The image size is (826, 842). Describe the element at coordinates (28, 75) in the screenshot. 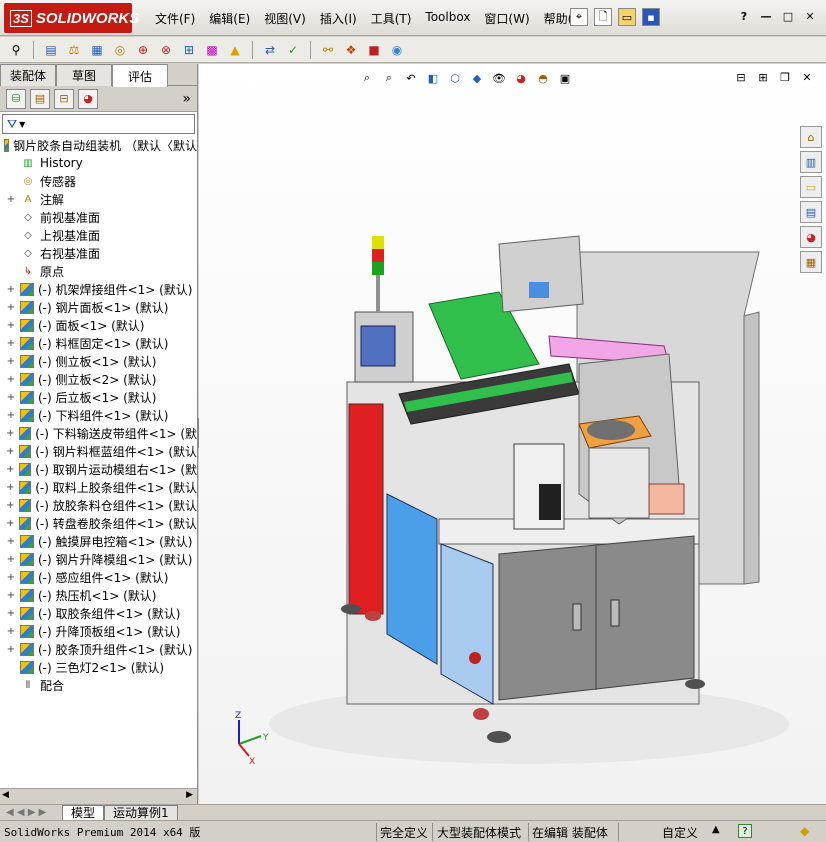

I see `tab-assembly: 装配体` at that location.